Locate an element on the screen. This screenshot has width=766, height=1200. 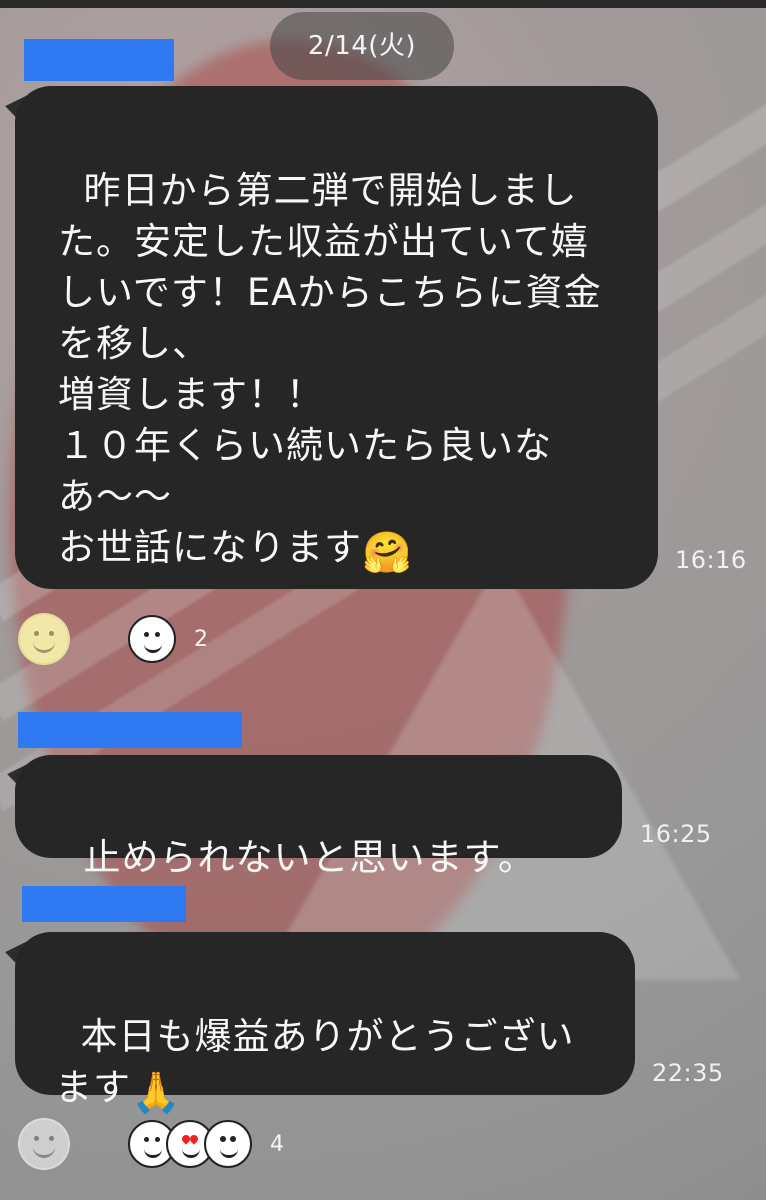
message-time: 22:35 is located at coordinates (688, 1073).